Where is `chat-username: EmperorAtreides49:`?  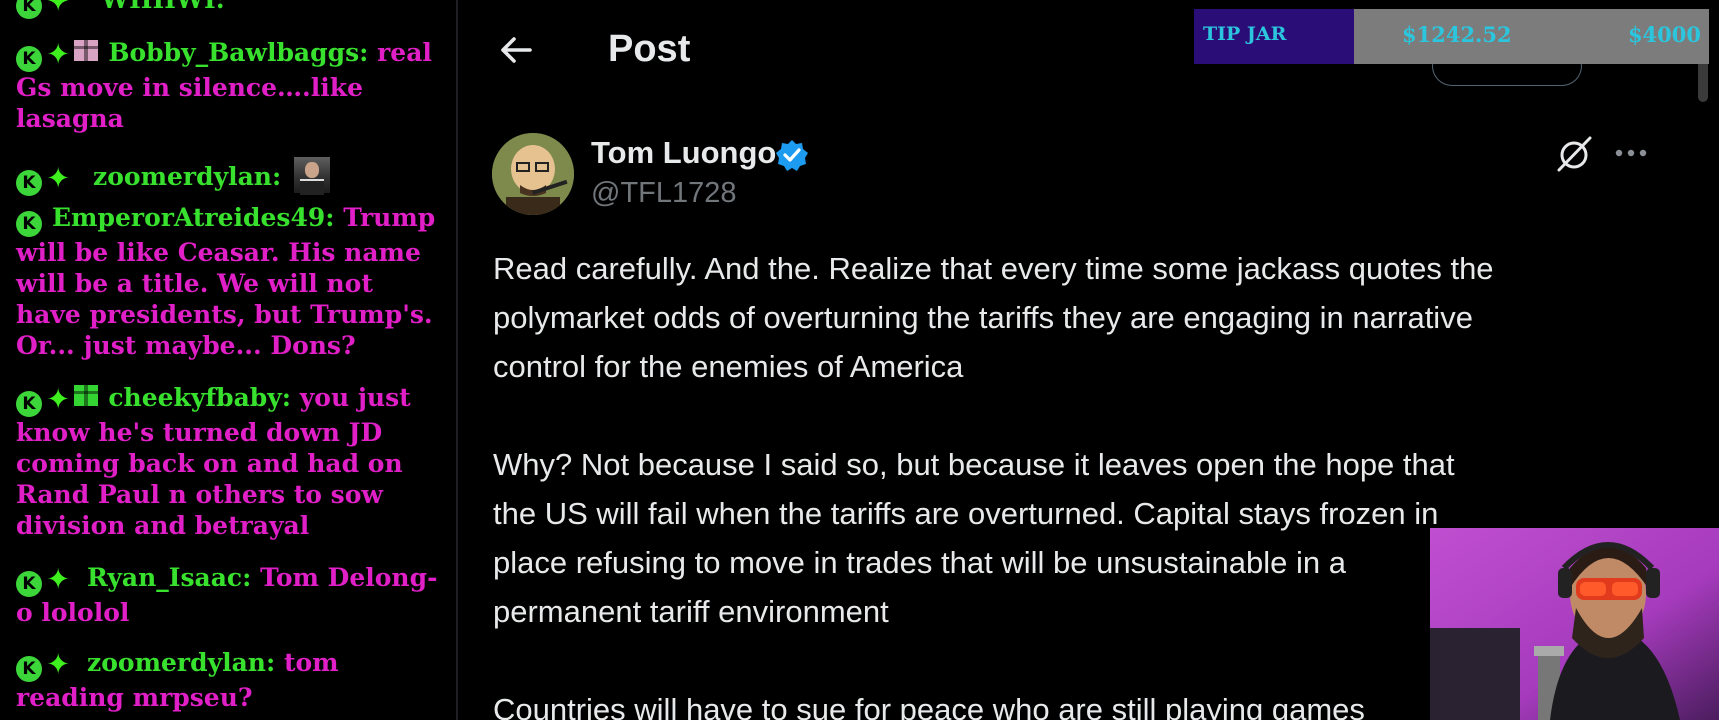 chat-username: EmperorAtreides49: is located at coordinates (193, 217).